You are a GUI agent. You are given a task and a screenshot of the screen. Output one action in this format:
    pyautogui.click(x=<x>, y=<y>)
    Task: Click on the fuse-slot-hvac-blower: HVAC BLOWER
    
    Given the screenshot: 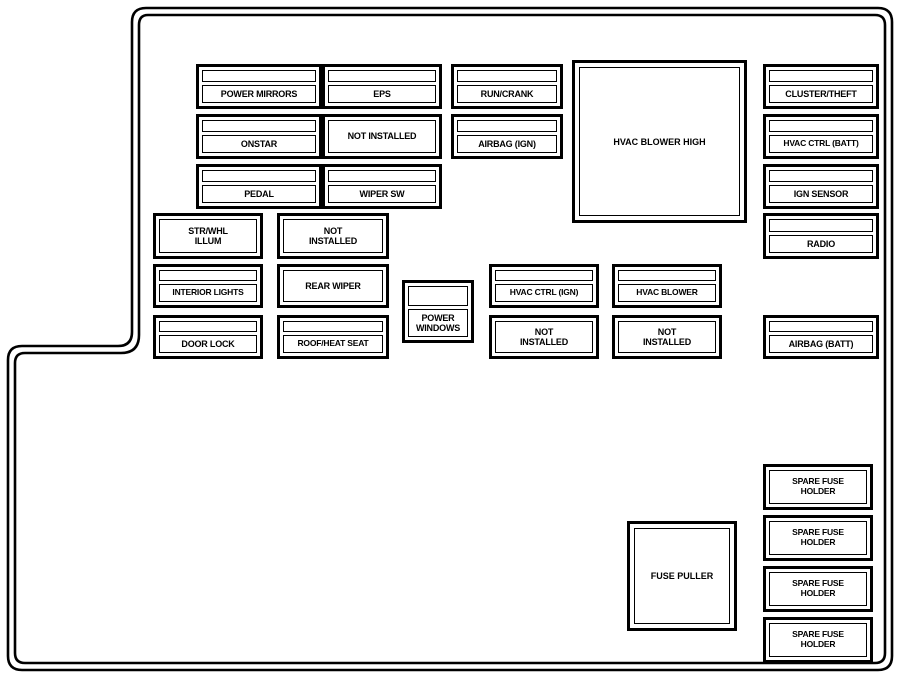 What is the action you would take?
    pyautogui.click(x=667, y=286)
    